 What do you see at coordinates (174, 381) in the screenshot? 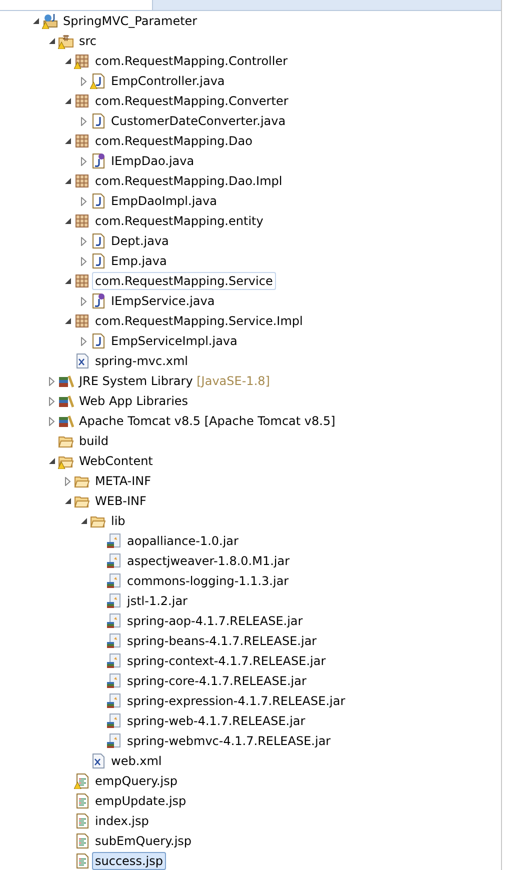
I see `tree-item: JRE System Library [JavaSE-1.8]` at bounding box center [174, 381].